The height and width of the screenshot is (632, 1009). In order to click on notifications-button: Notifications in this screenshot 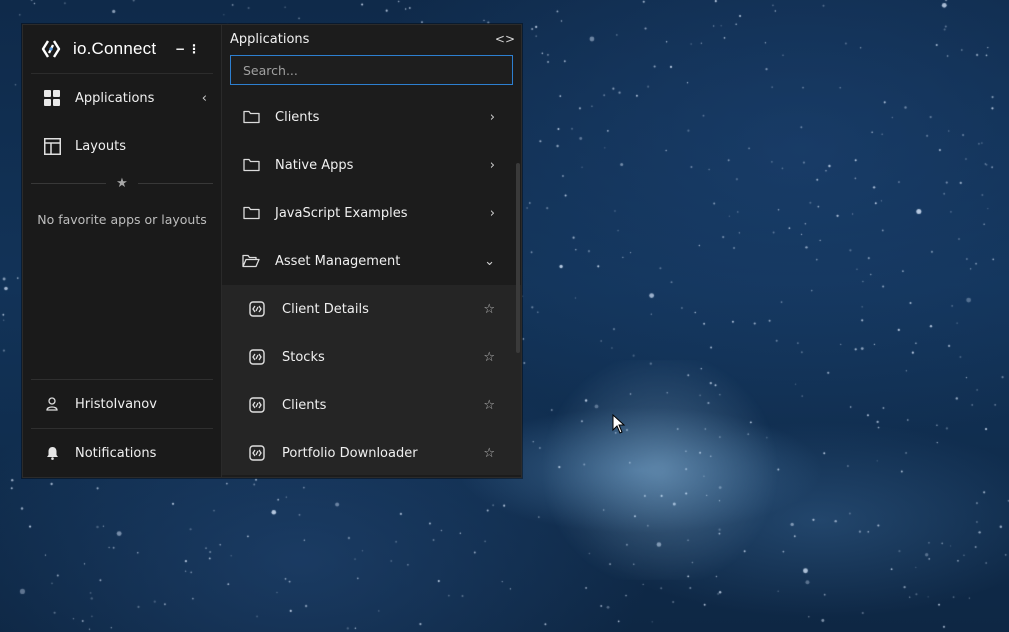, I will do `click(122, 453)`.